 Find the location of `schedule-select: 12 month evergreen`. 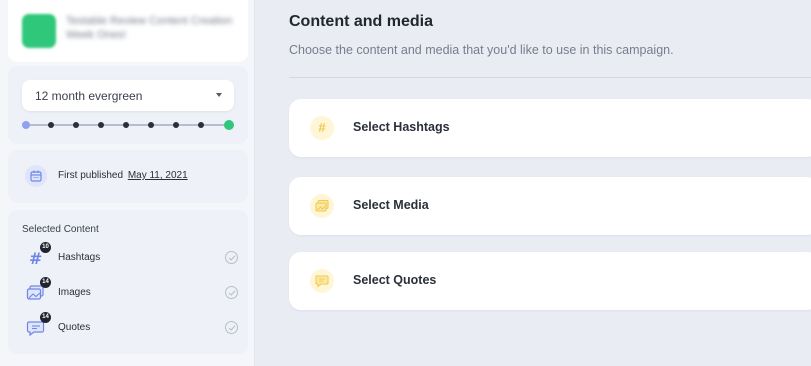

schedule-select: 12 month evergreen is located at coordinates (128, 95).